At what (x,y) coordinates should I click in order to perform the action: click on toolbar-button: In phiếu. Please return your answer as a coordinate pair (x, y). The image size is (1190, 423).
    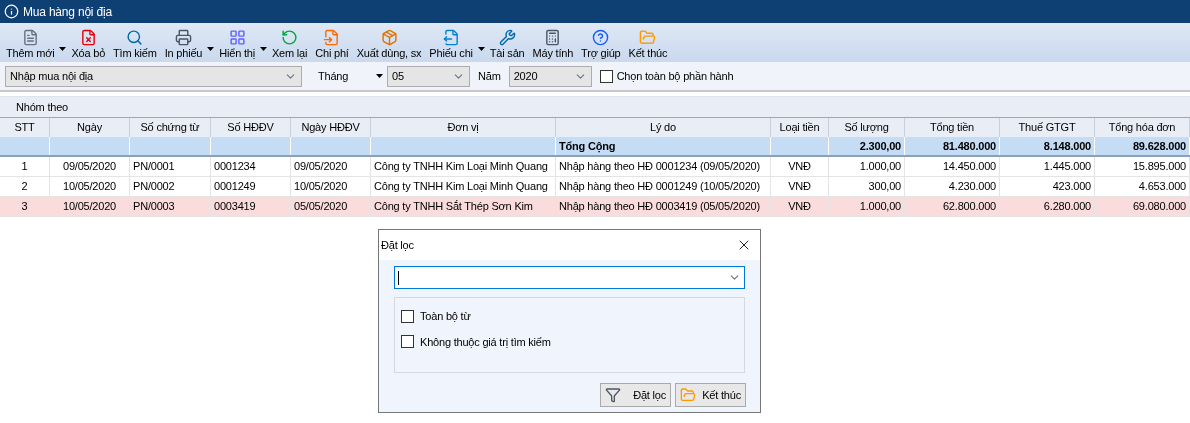
    Looking at the image, I should click on (183, 44).